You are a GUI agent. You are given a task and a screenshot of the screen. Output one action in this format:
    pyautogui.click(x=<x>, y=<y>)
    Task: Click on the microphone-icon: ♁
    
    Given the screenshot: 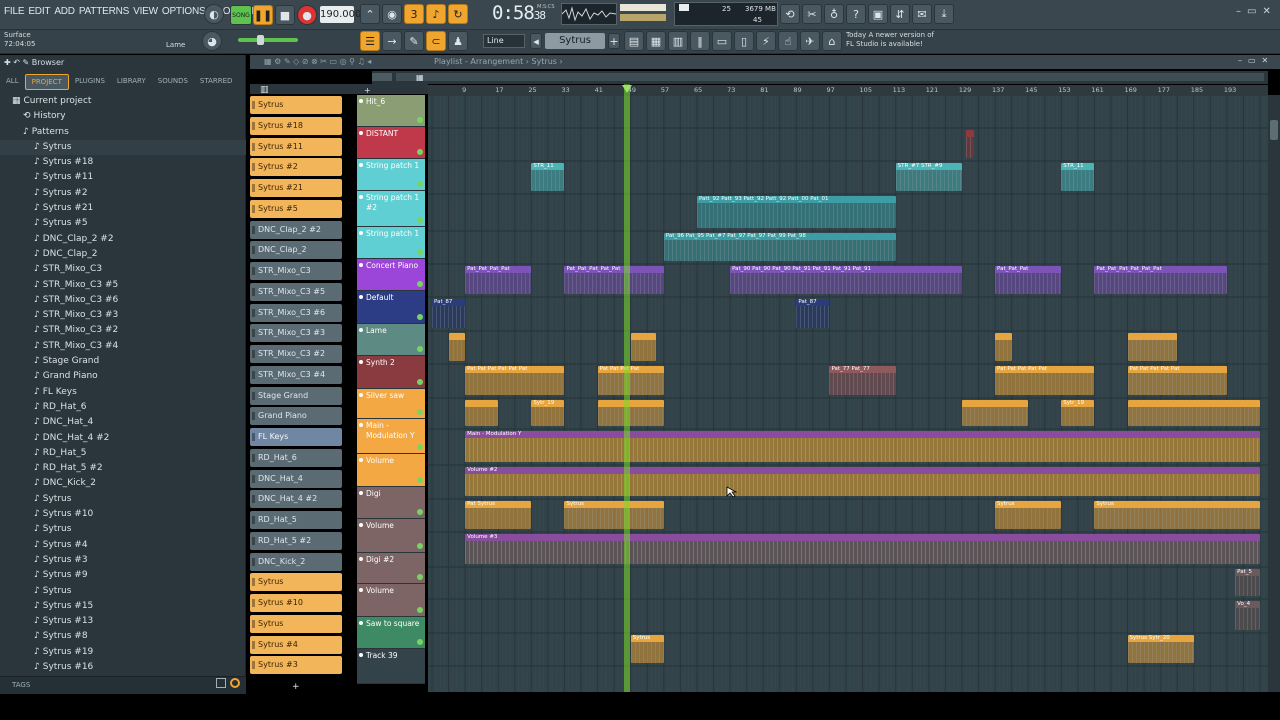 What is the action you would take?
    pyautogui.click(x=834, y=14)
    